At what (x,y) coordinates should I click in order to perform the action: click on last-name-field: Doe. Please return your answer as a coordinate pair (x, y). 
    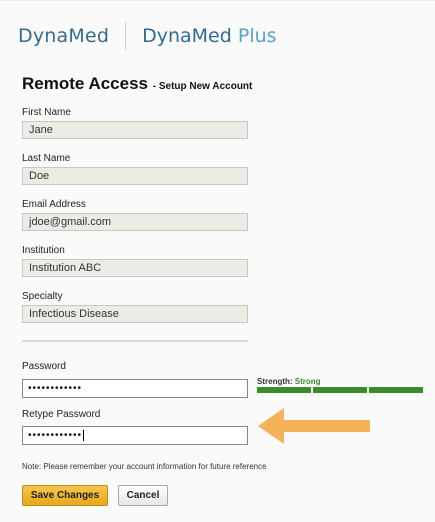
    Looking at the image, I should click on (135, 176).